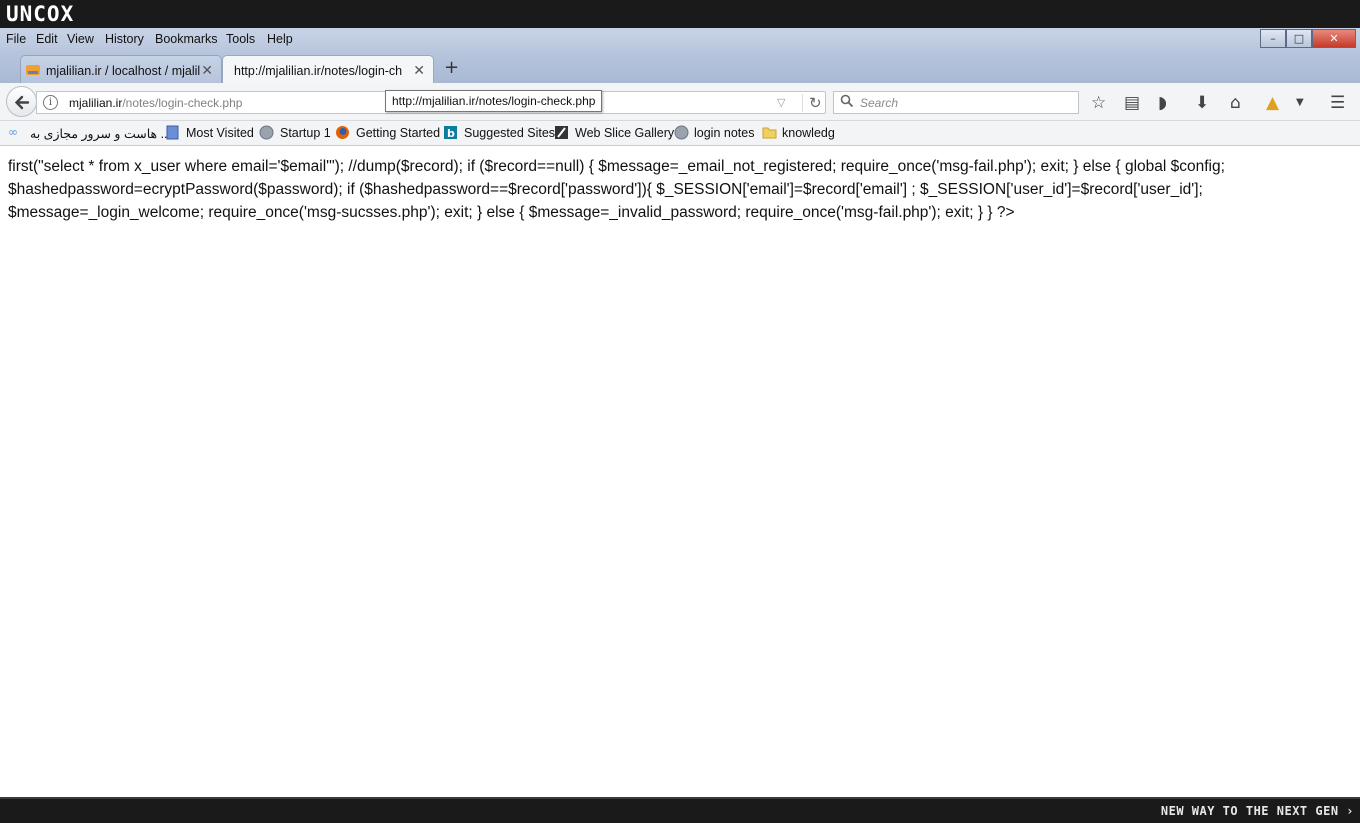 The image size is (1360, 823). Describe the element at coordinates (13, 132) in the screenshot. I see `link-icon: ∞` at that location.